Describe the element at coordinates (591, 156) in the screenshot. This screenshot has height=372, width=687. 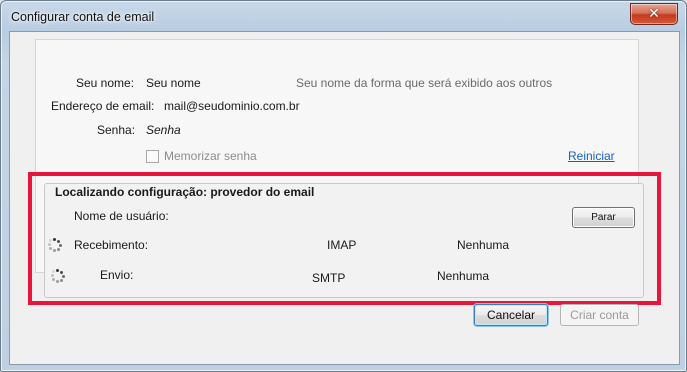
I see `reset-link: Reiniciar` at that location.